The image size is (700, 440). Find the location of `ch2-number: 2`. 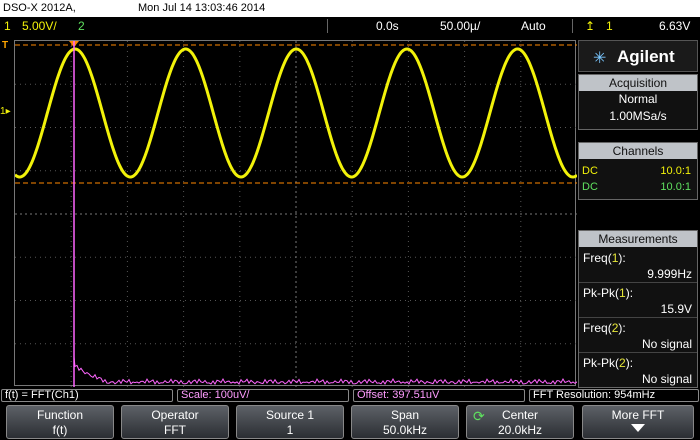

ch2-number: 2 is located at coordinates (81, 26).